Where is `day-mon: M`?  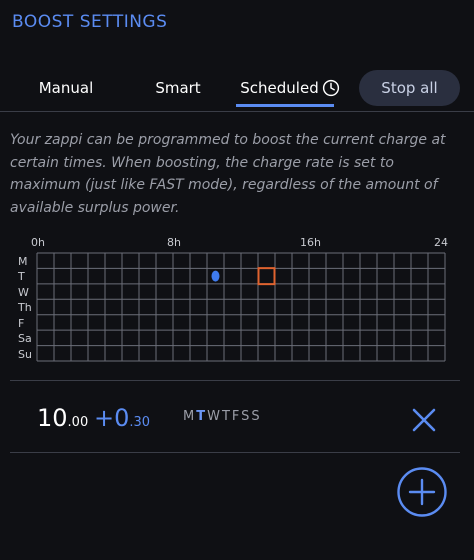 day-mon: M is located at coordinates (190, 416).